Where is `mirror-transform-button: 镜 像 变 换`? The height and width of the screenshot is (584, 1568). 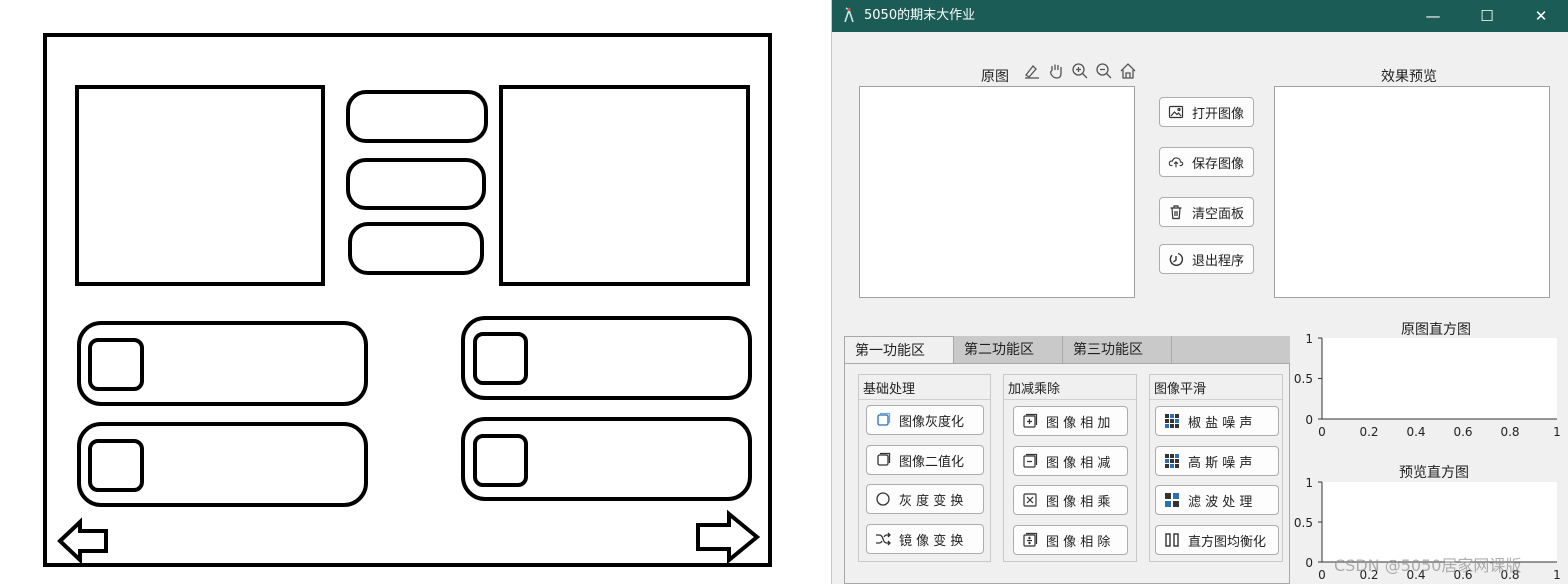 mirror-transform-button: 镜 像 变 换 is located at coordinates (925, 539).